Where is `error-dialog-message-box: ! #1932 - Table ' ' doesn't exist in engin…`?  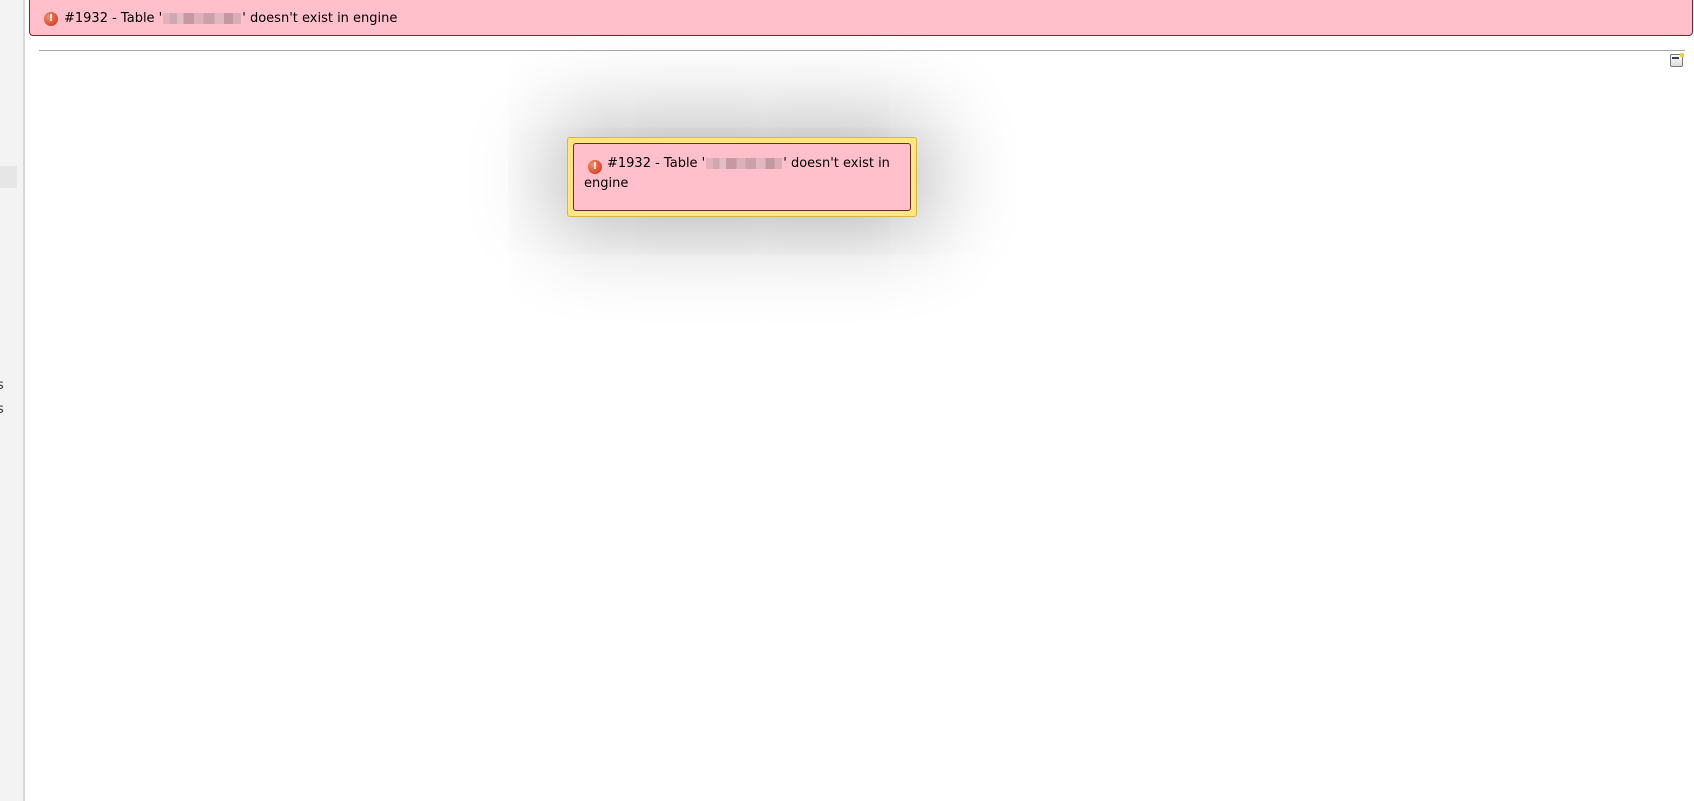 error-dialog-message-box: ! #1932 - Table ' ' doesn't exist in engin… is located at coordinates (742, 177).